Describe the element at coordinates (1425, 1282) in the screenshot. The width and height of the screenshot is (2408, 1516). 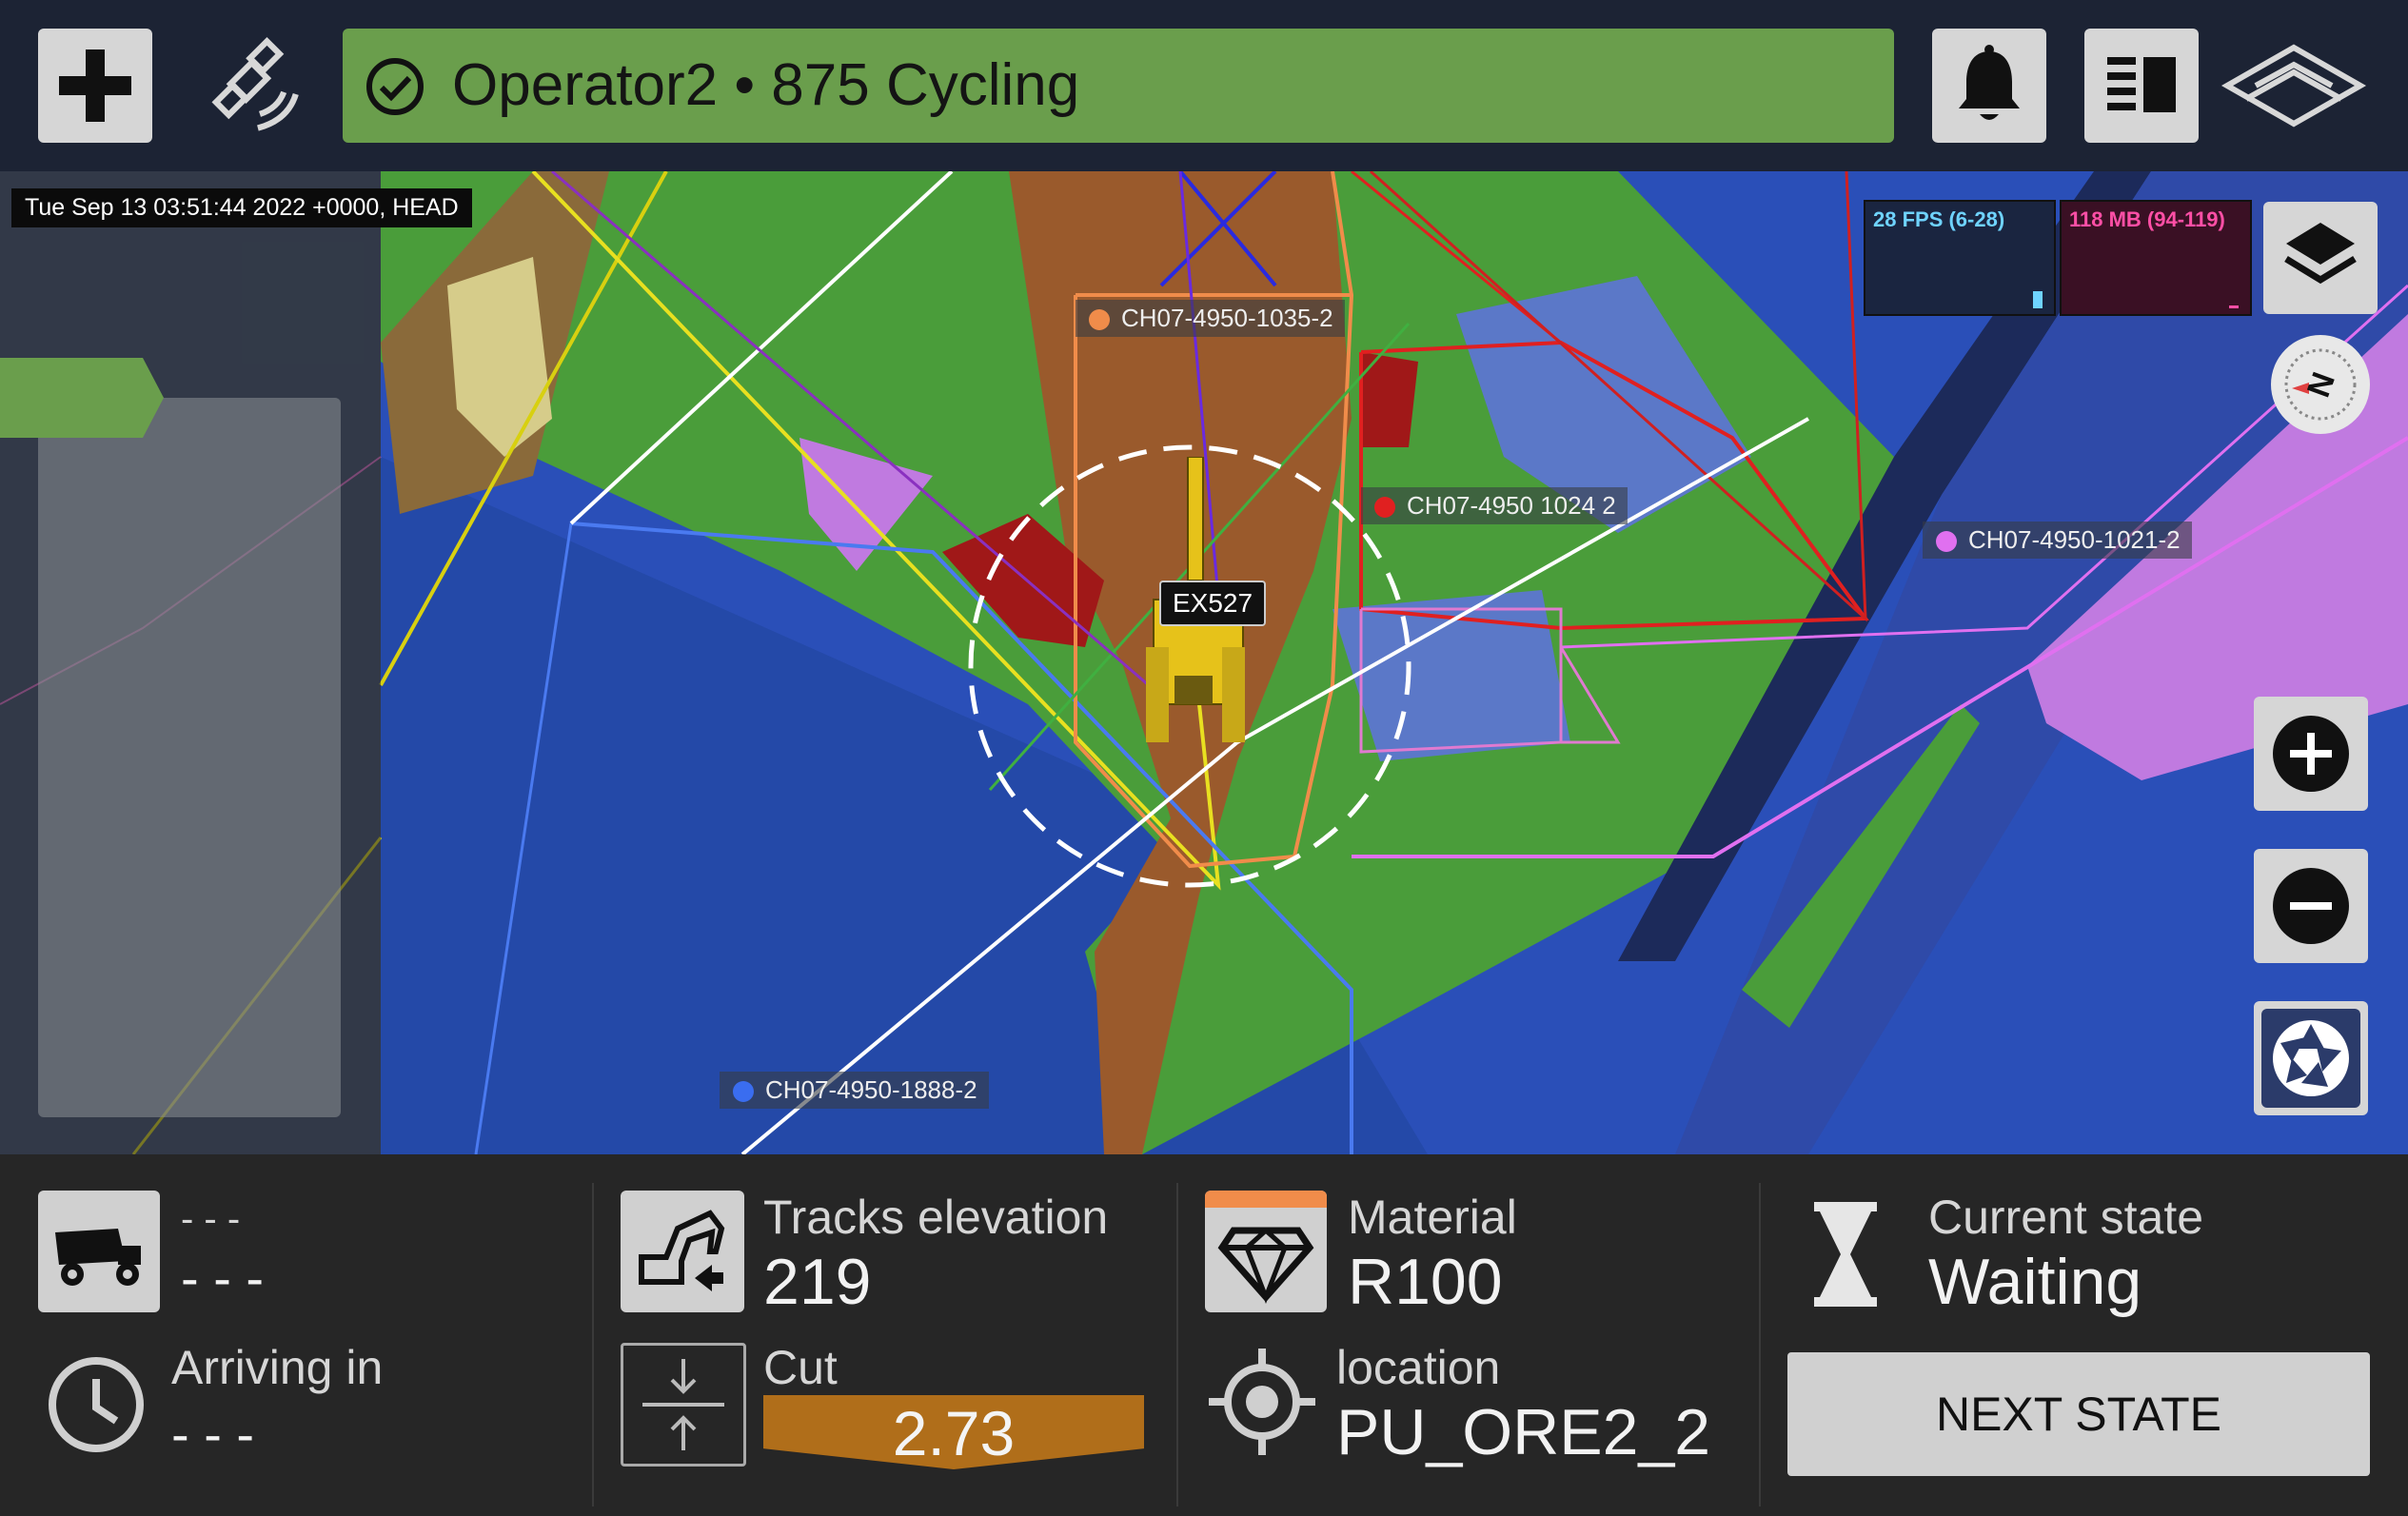
I see `material-value: R100` at that location.